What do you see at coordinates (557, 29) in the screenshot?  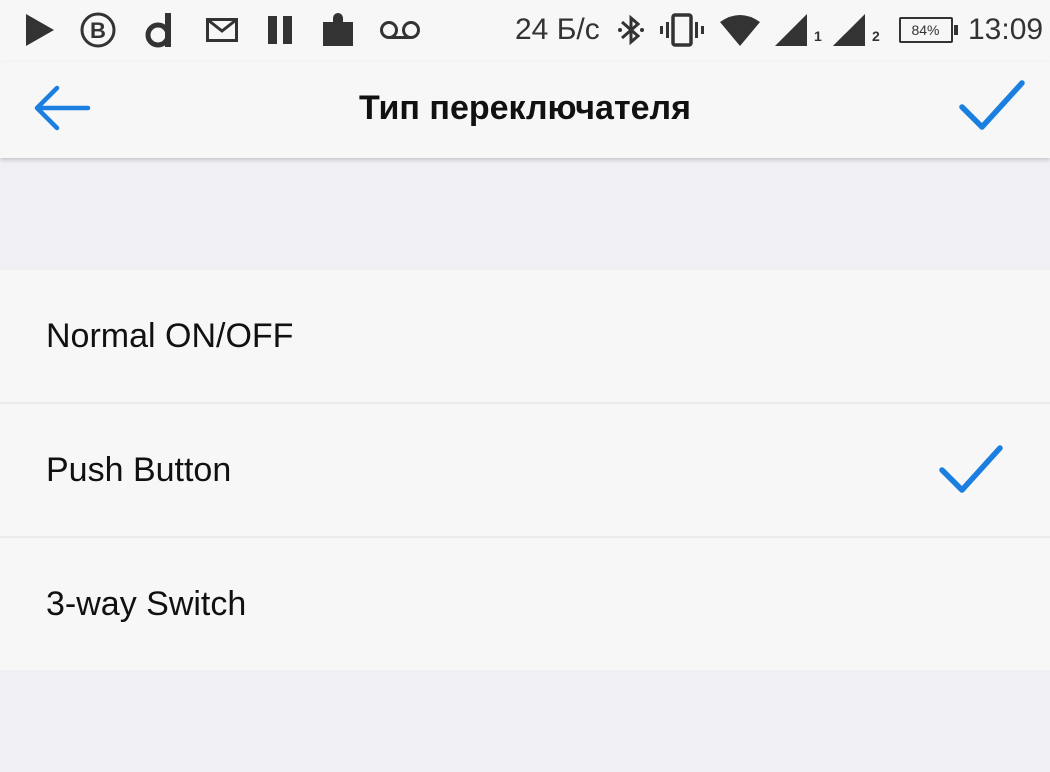 I see `net-speed: 24 Б/с` at bounding box center [557, 29].